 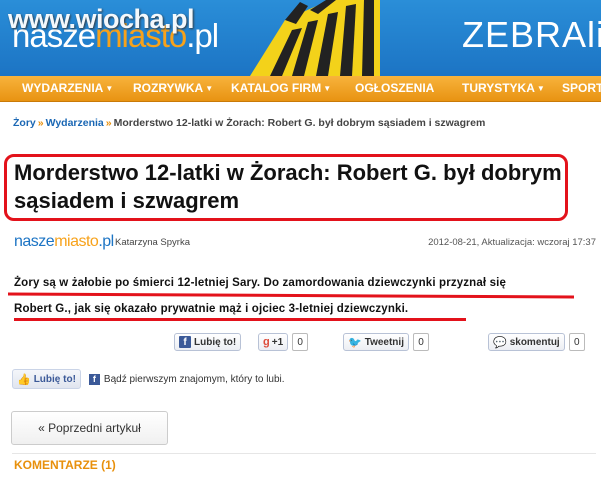 I want to click on google-plus-icon: g, so click(x=266, y=342).